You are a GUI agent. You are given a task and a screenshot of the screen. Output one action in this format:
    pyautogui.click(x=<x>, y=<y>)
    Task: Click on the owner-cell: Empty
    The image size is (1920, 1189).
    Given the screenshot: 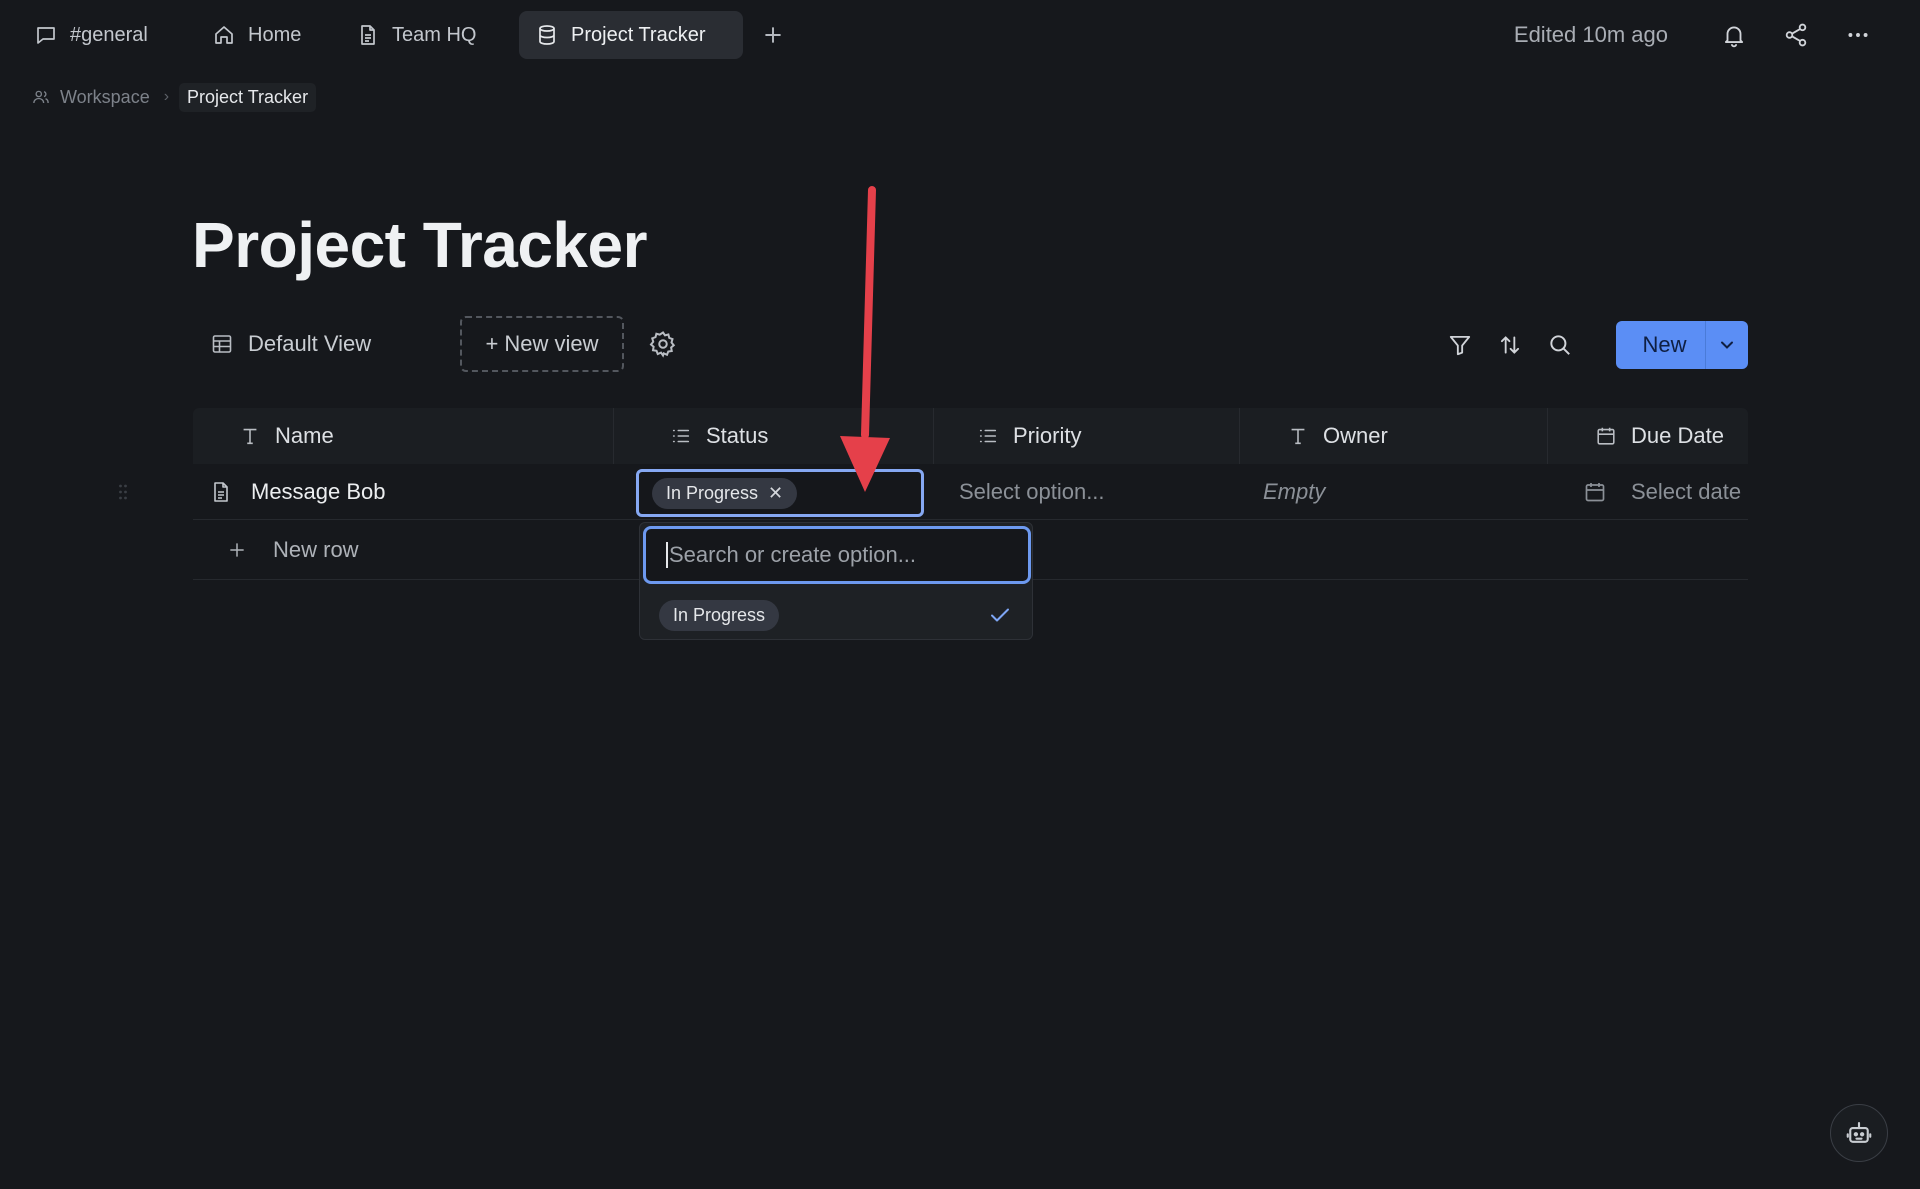 What is the action you would take?
    pyautogui.click(x=1294, y=492)
    